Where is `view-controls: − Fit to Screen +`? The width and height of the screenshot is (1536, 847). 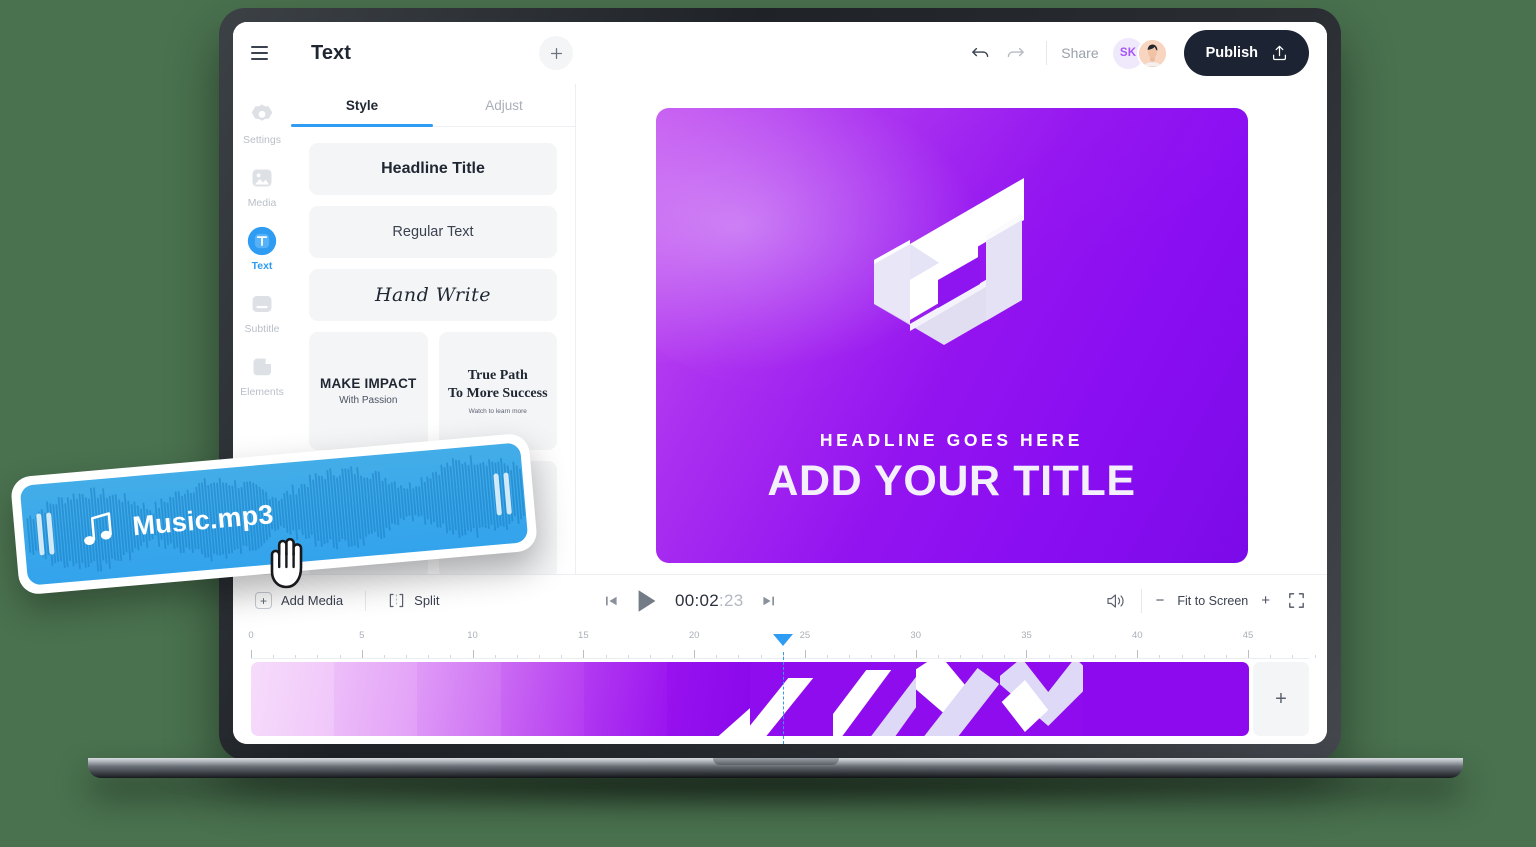
view-controls: − Fit to Screen + is located at coordinates (1205, 600).